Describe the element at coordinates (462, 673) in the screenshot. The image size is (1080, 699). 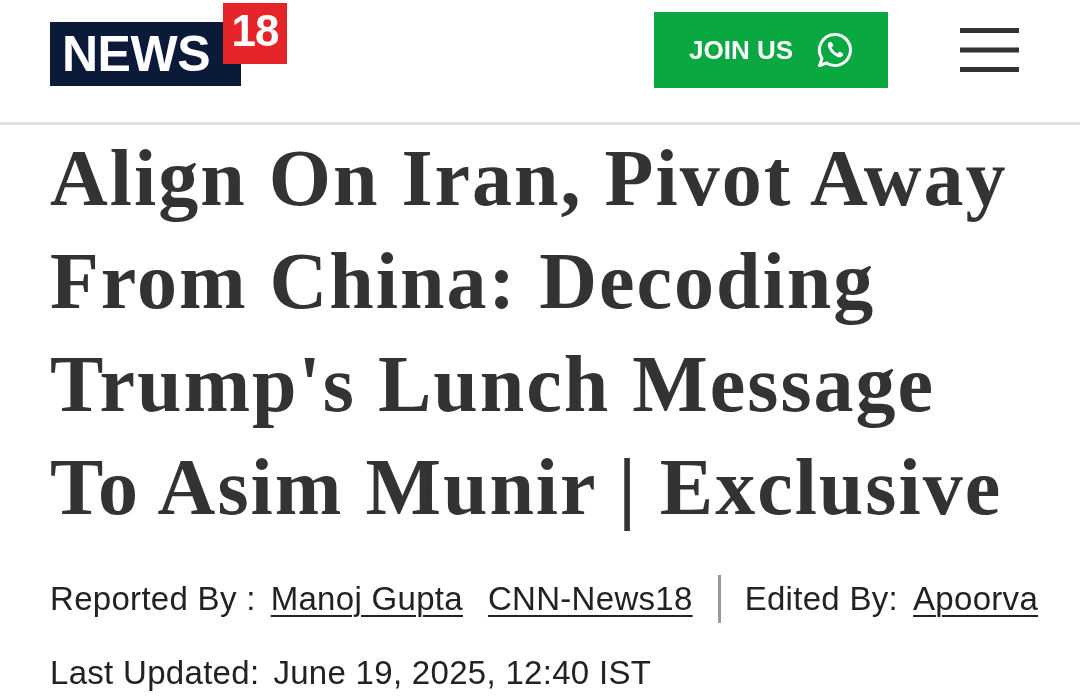
I see `last-updated-date: June 19, 2025, 12:40 IST` at that location.